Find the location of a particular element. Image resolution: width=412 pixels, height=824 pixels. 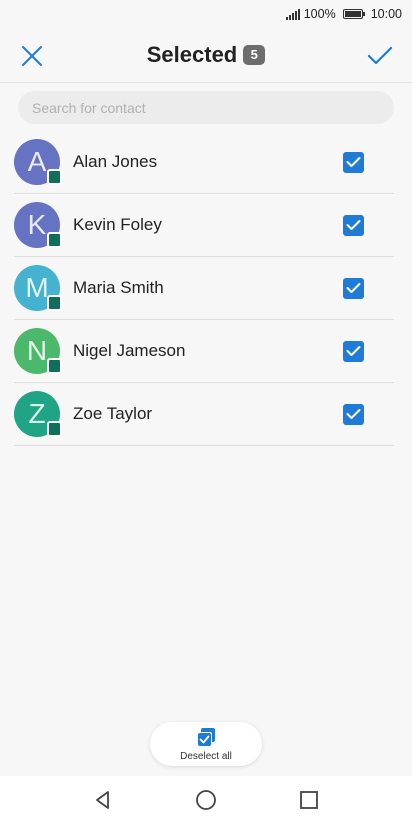

contact-row-alan-jones: A Alan Jones is located at coordinates (204, 162).